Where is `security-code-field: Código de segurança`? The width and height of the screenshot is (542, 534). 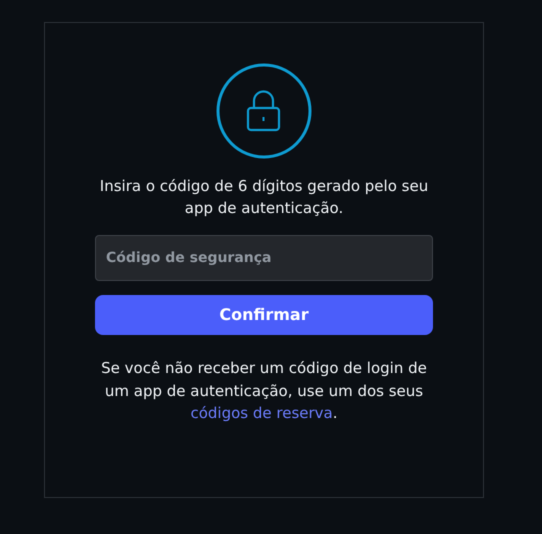 security-code-field: Código de segurança is located at coordinates (264, 258).